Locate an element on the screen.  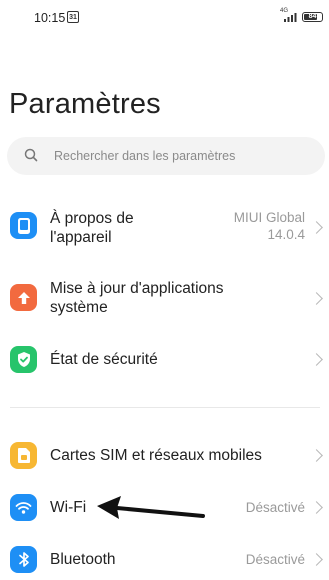
battery-level: 84 is located at coordinates (312, 16).